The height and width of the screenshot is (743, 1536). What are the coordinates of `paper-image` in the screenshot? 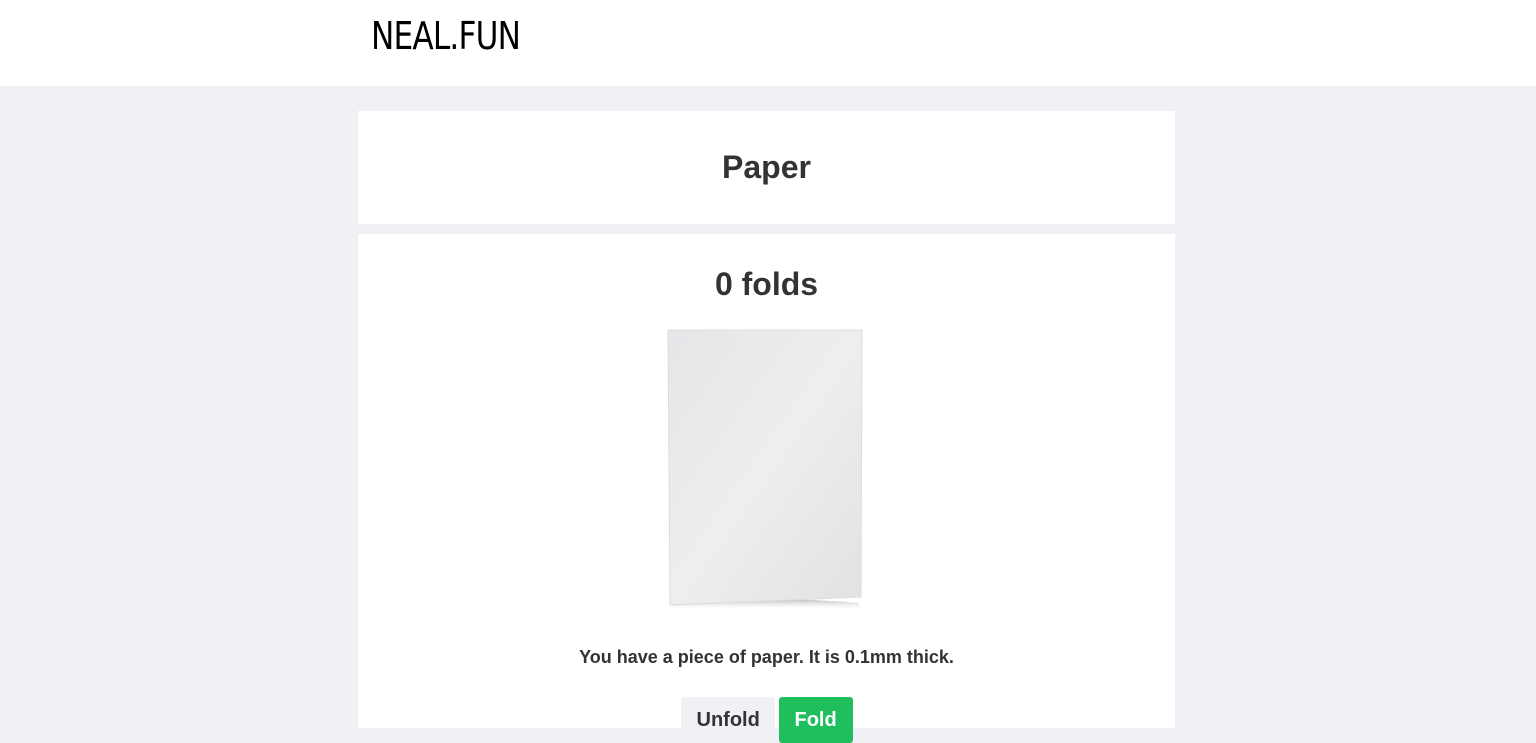 It's located at (765, 470).